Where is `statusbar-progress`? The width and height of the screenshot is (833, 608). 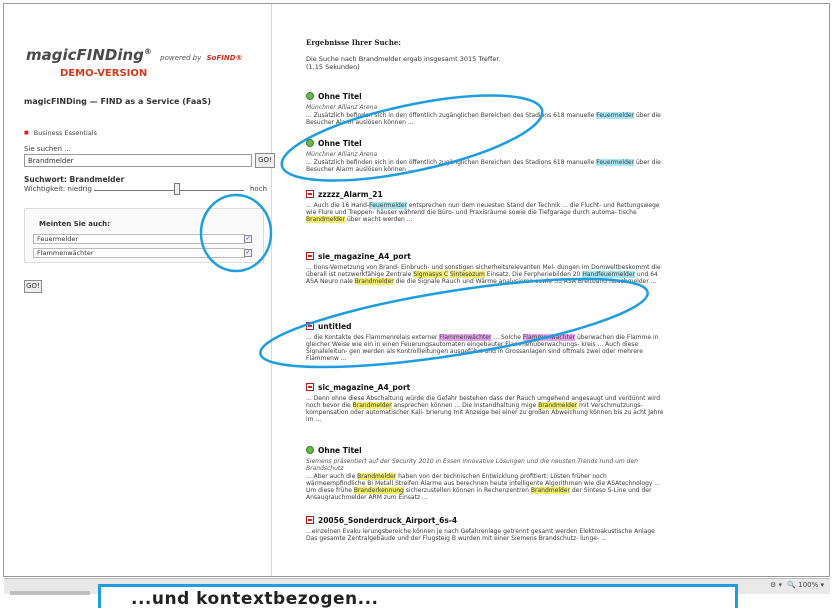 statusbar-progress is located at coordinates (50, 593).